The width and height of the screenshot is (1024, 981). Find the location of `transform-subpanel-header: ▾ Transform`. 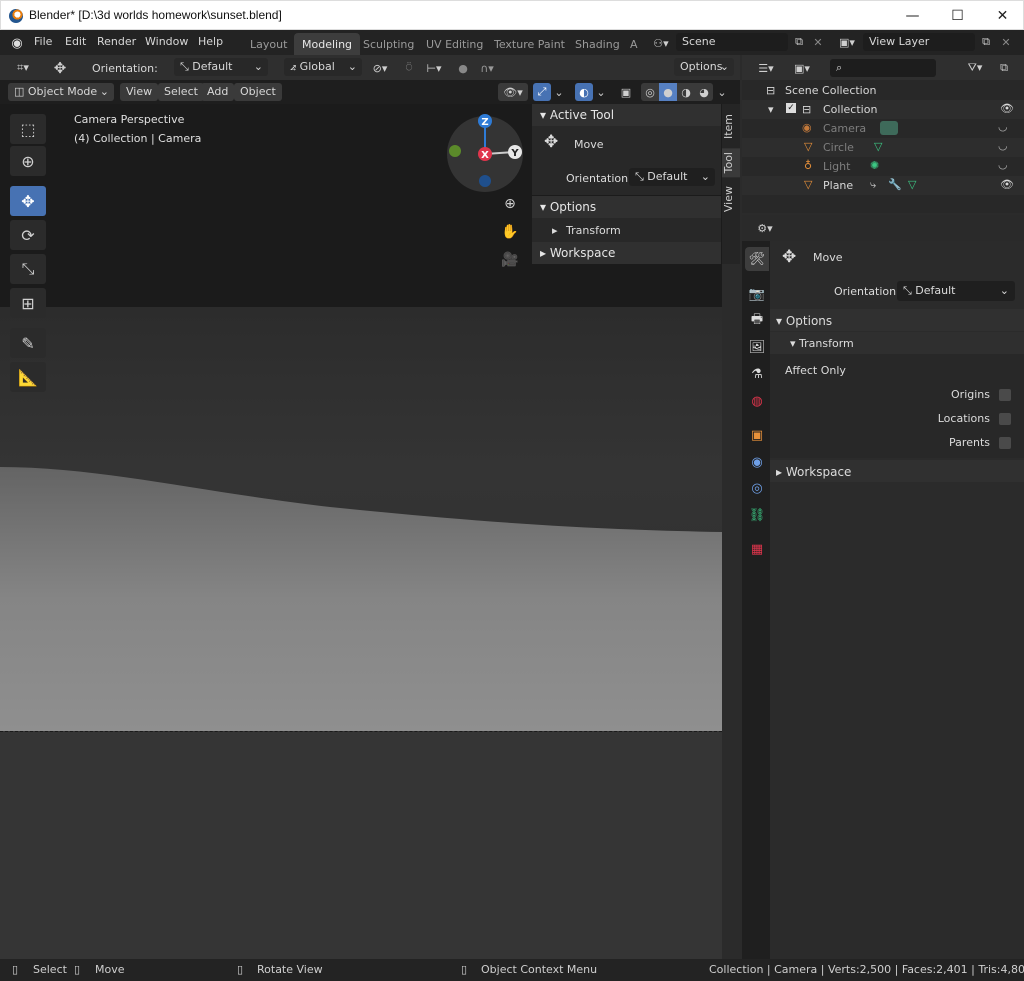

transform-subpanel-header: ▾ Transform is located at coordinates (897, 343).